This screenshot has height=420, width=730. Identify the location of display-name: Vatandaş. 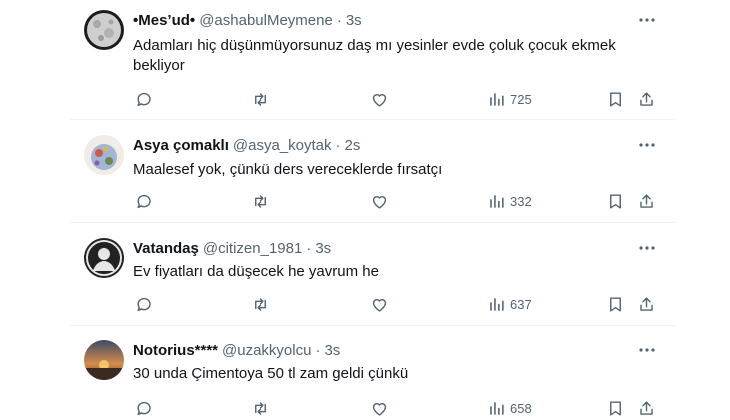
(166, 248).